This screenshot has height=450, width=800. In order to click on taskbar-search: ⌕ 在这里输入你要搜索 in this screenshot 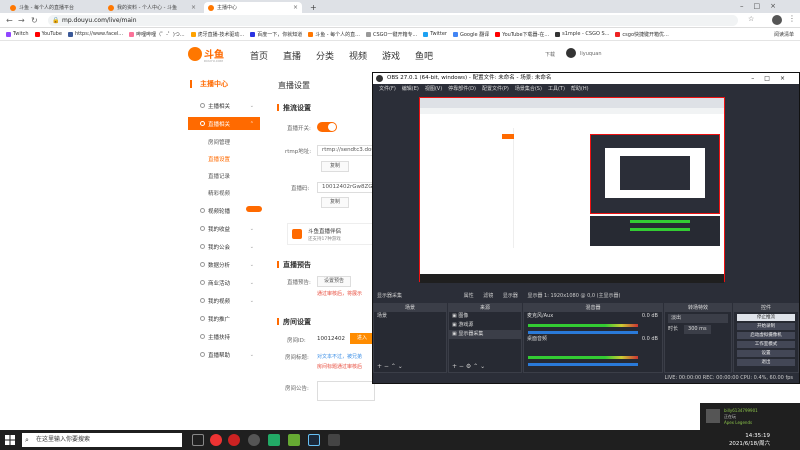, I will do `click(102, 440)`.